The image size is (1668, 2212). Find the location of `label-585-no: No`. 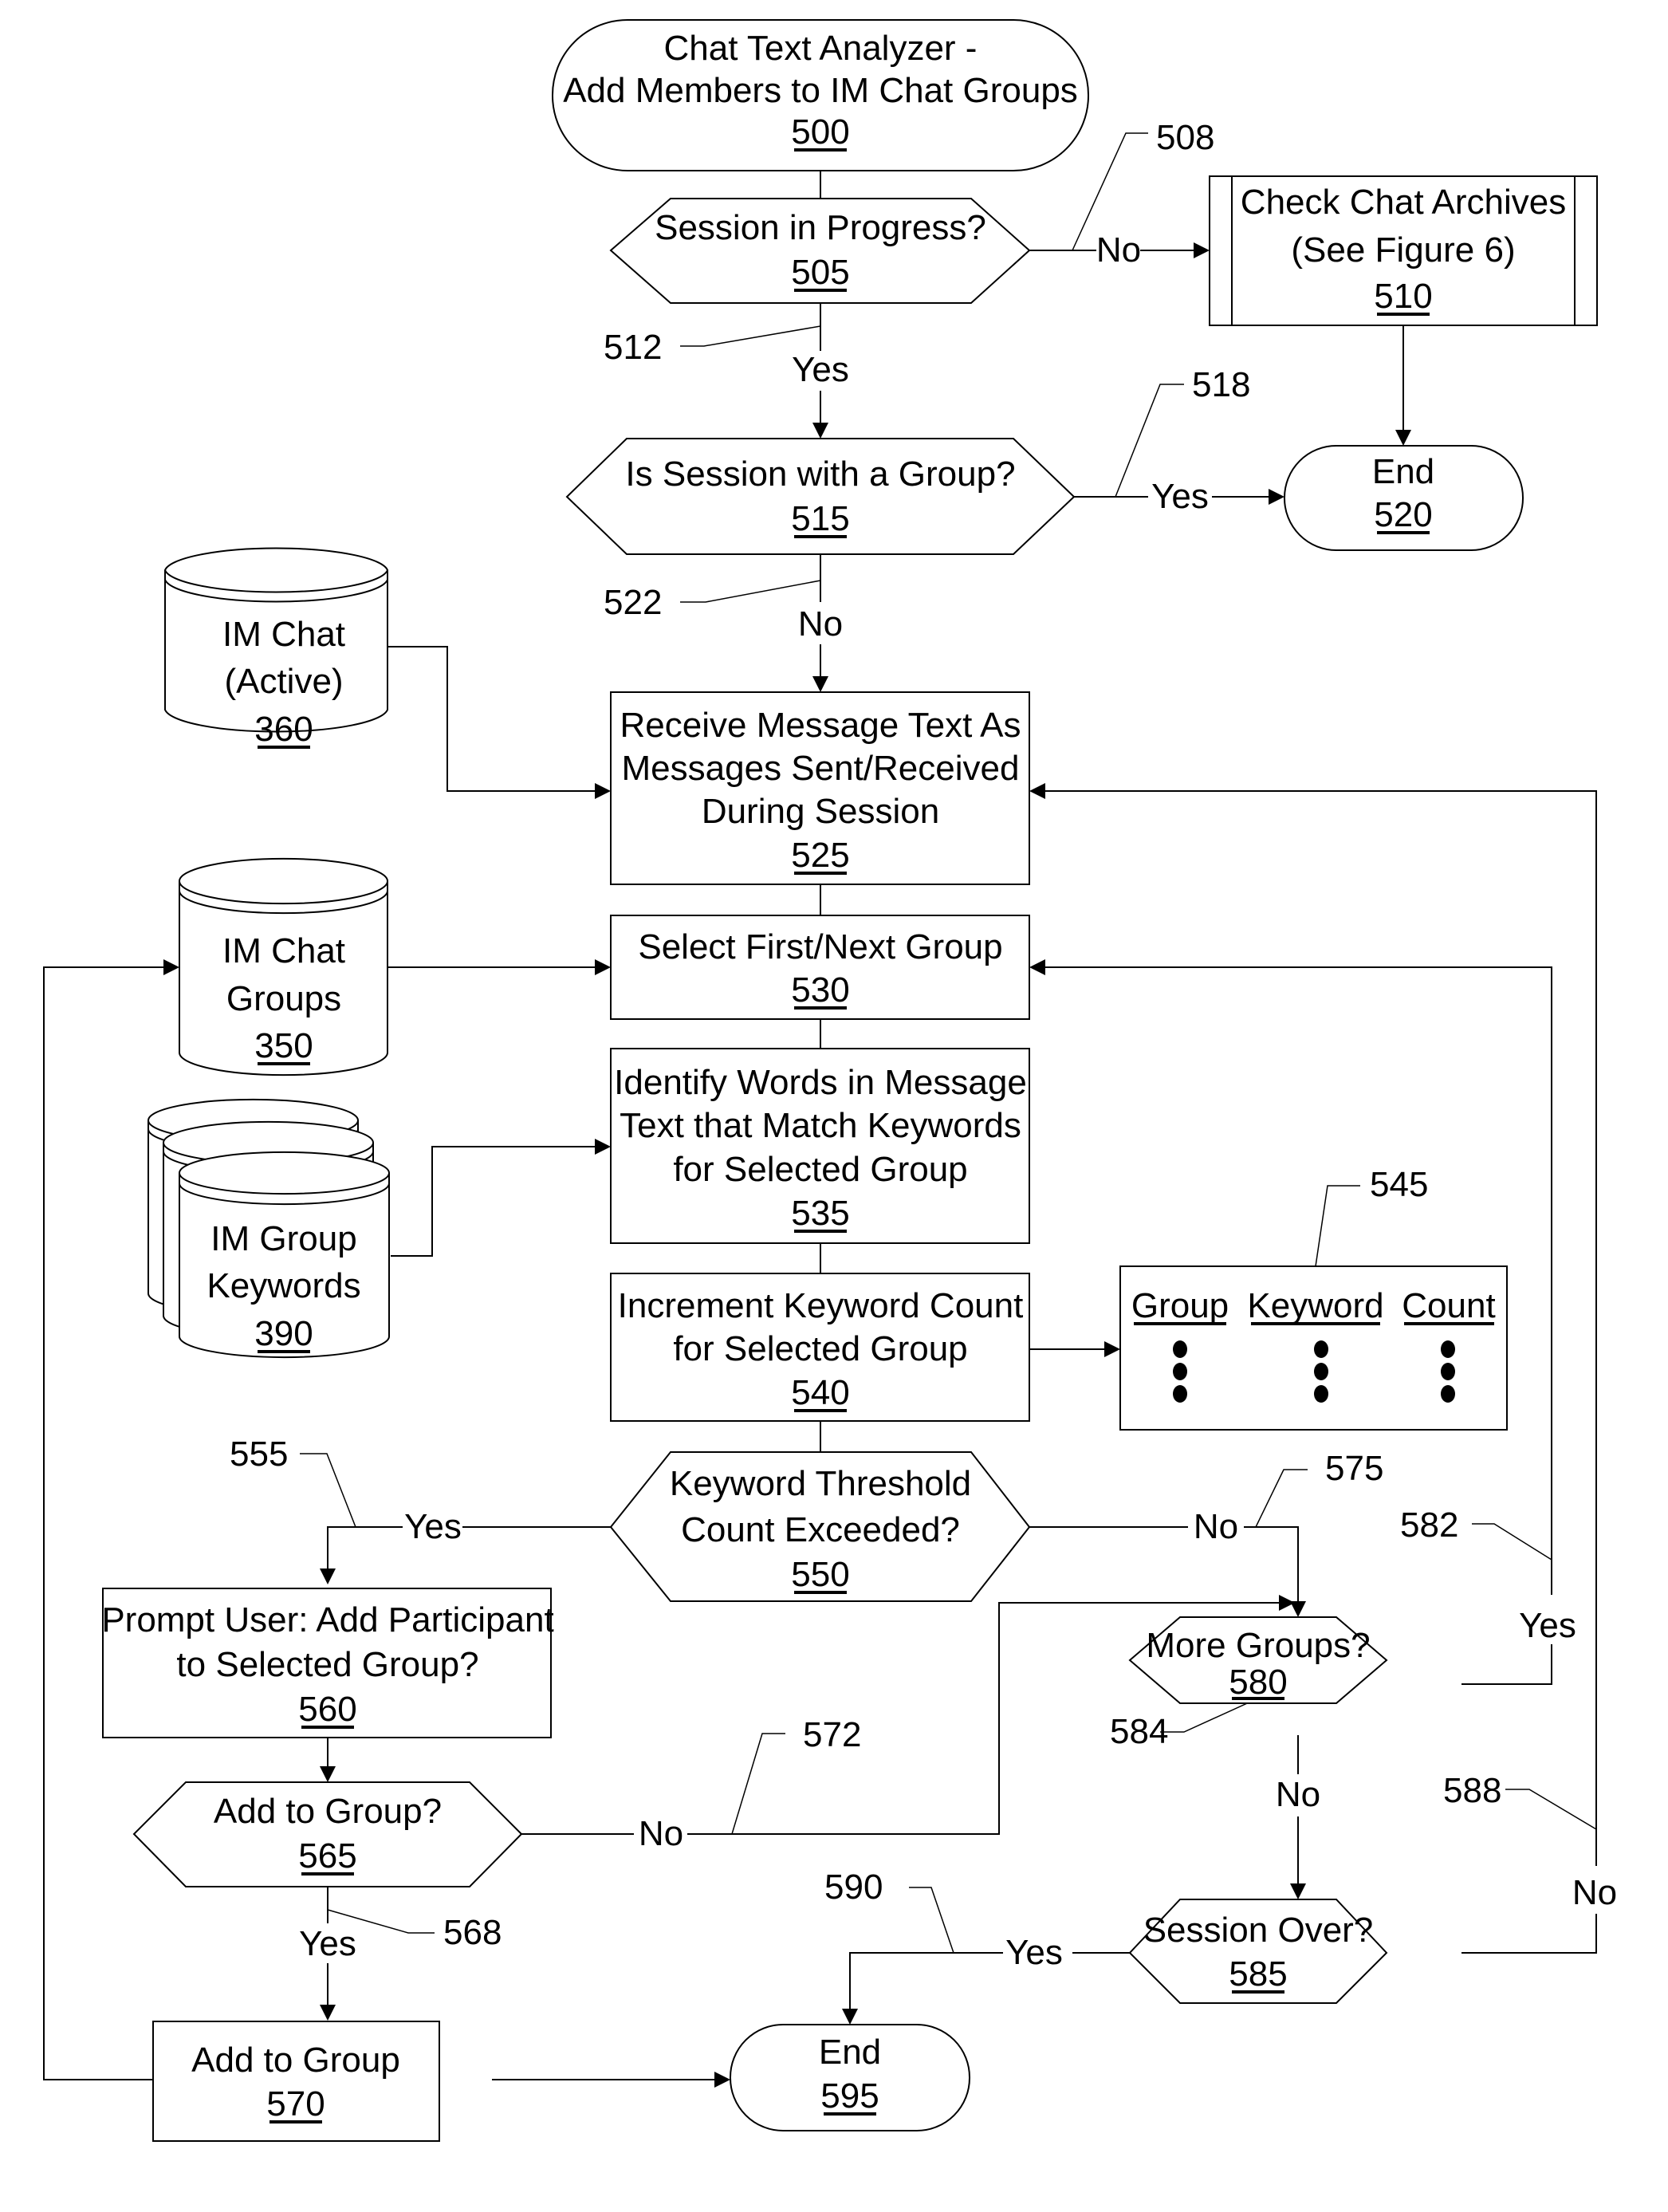

label-585-no: No is located at coordinates (1594, 1892).